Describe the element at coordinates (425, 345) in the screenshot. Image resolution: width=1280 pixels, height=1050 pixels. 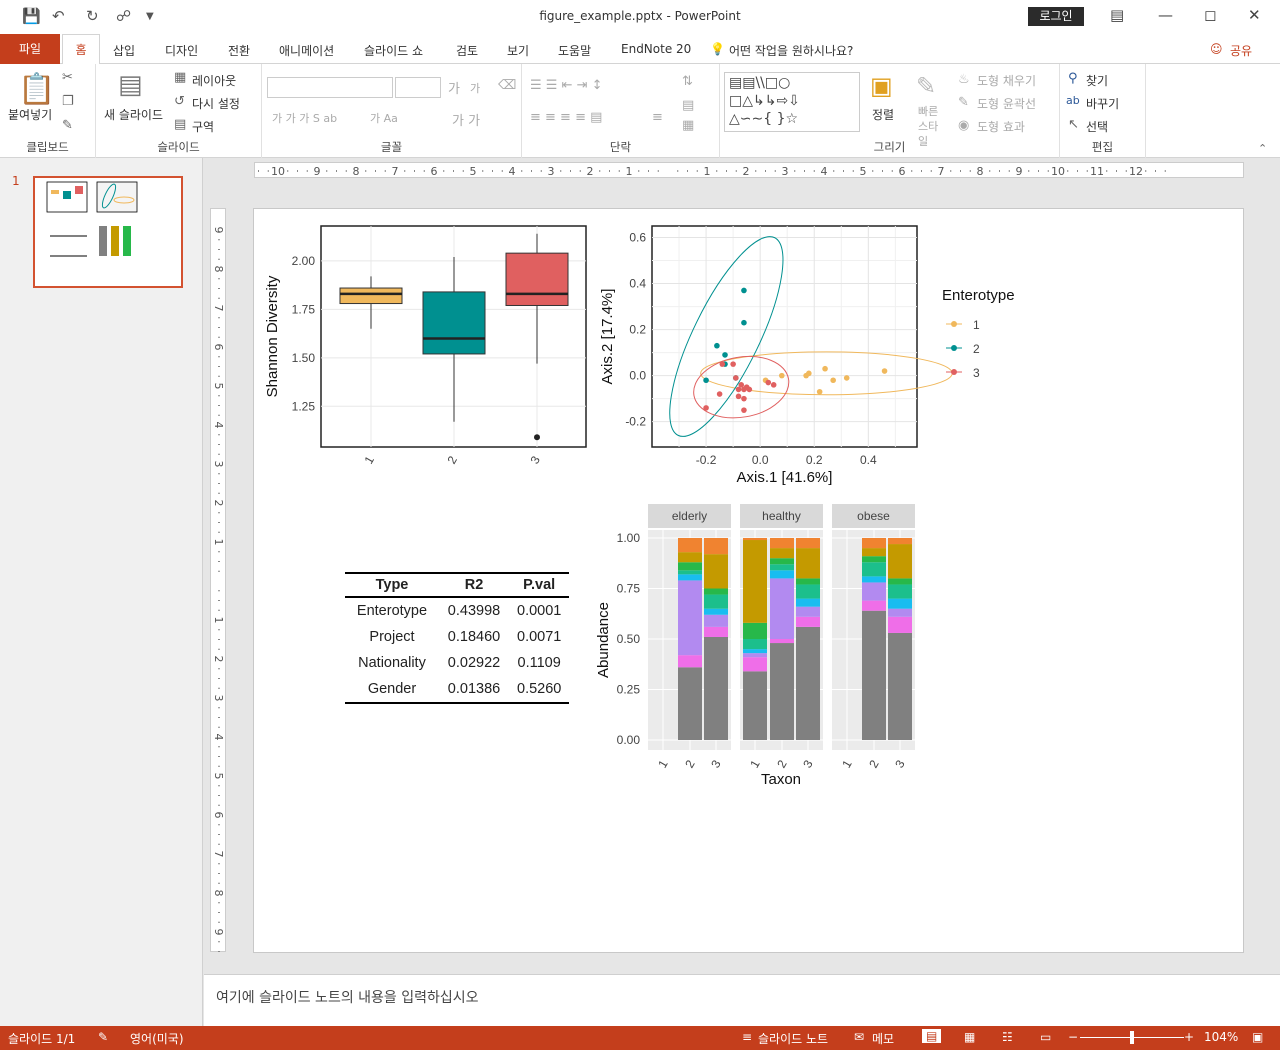
I see `boxplot-chart: 1.25 1.50 1.75 2.00 1 2 3 Shannon Diversity` at that location.